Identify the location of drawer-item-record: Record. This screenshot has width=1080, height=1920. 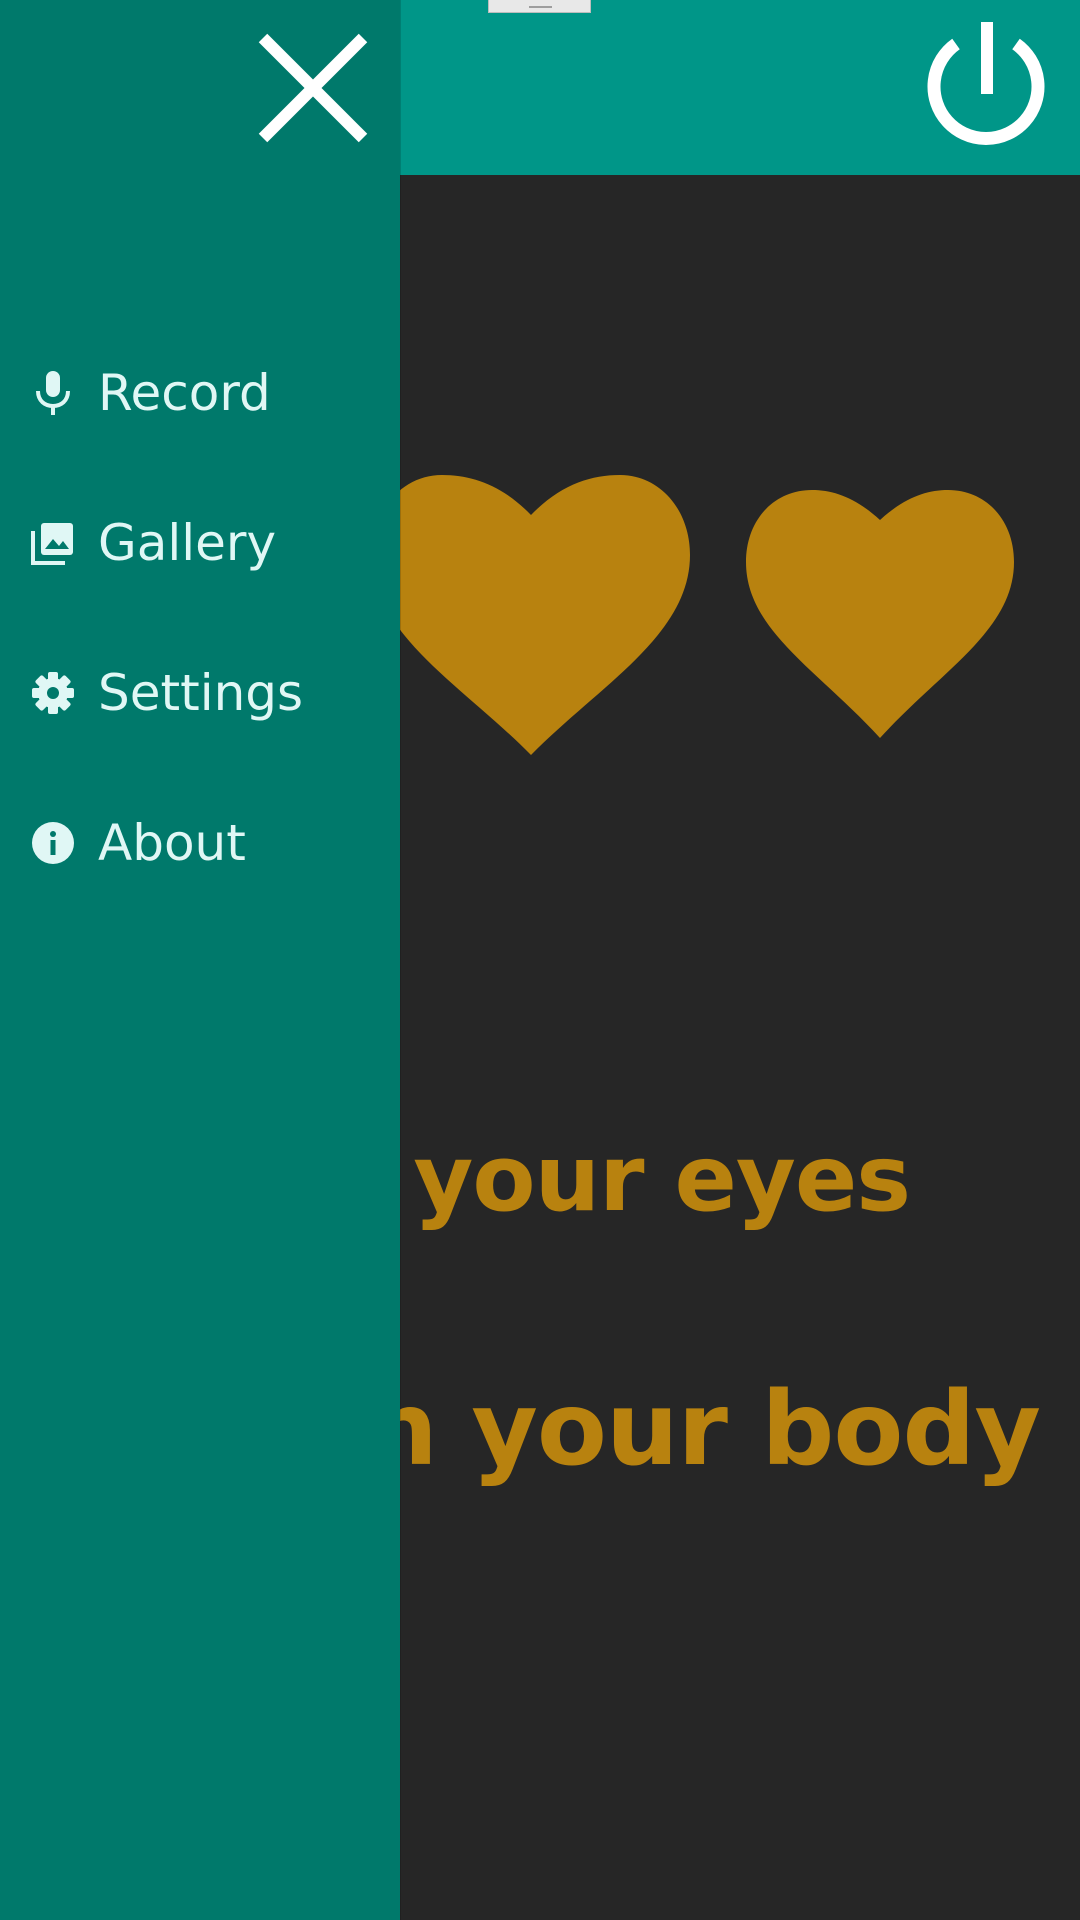
(200, 393).